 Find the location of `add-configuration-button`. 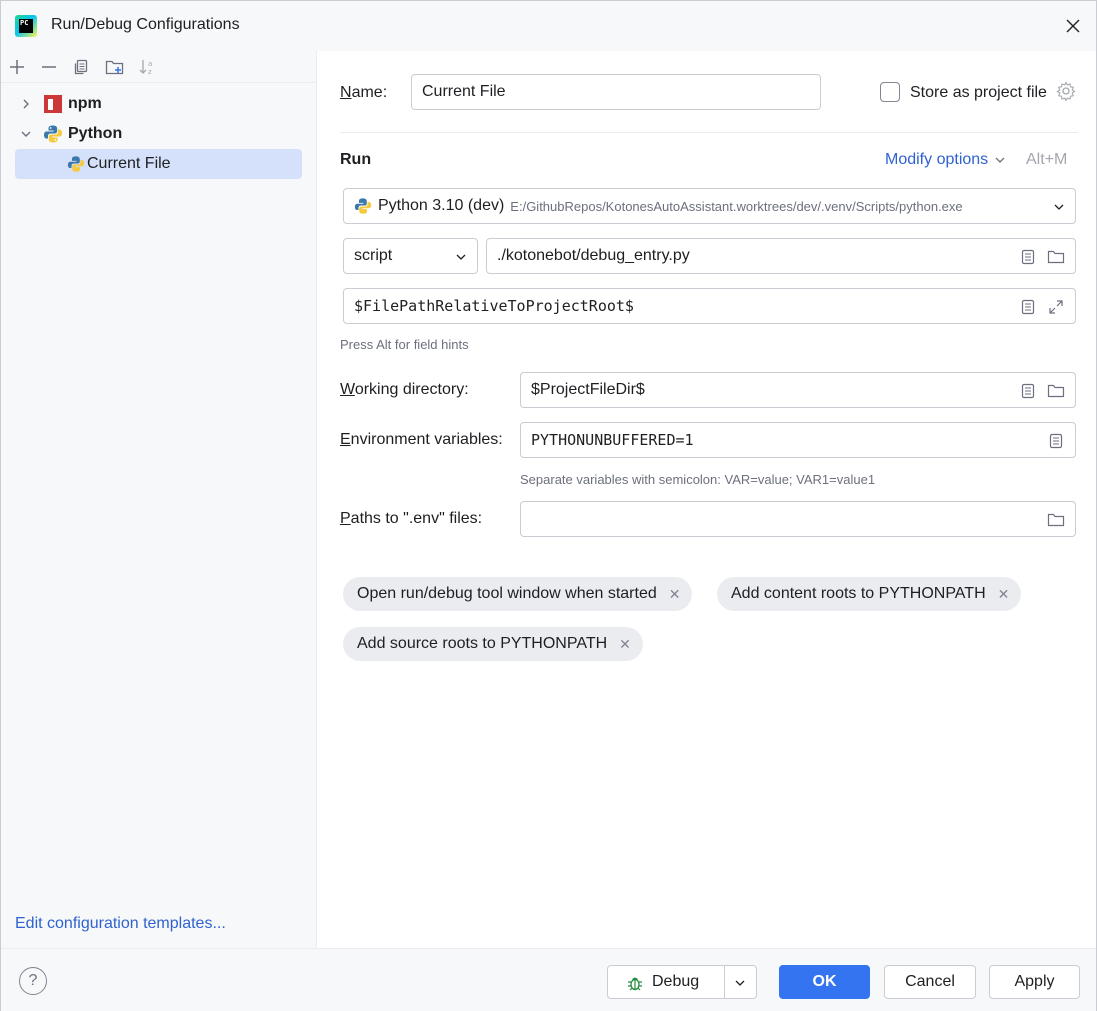

add-configuration-button is located at coordinates (17, 67).